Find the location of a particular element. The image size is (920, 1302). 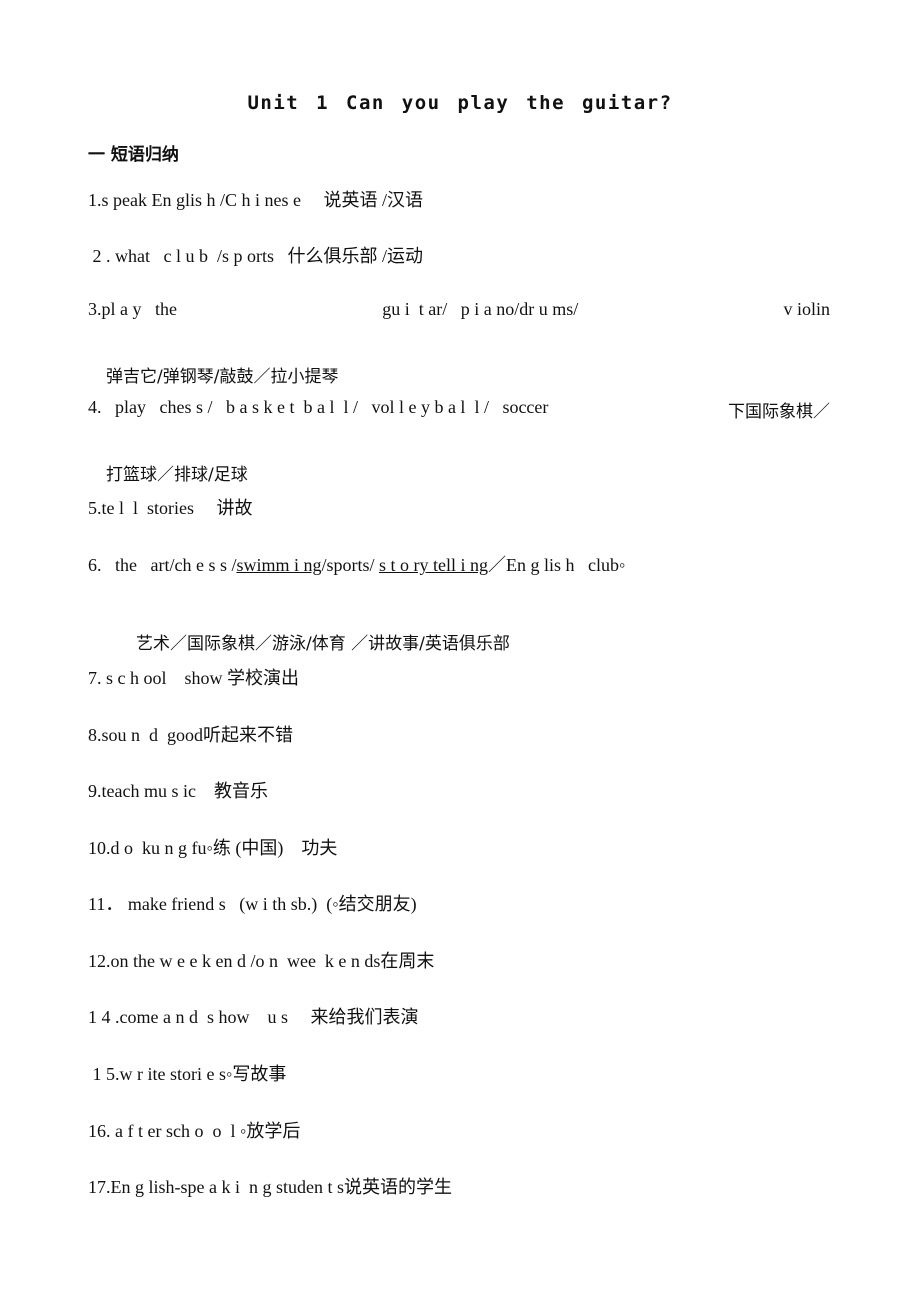

phrase-item-6-cn: 艺术／国际象棋／游泳/体育 ／讲故事/英语俱乐部 is located at coordinates (323, 644).